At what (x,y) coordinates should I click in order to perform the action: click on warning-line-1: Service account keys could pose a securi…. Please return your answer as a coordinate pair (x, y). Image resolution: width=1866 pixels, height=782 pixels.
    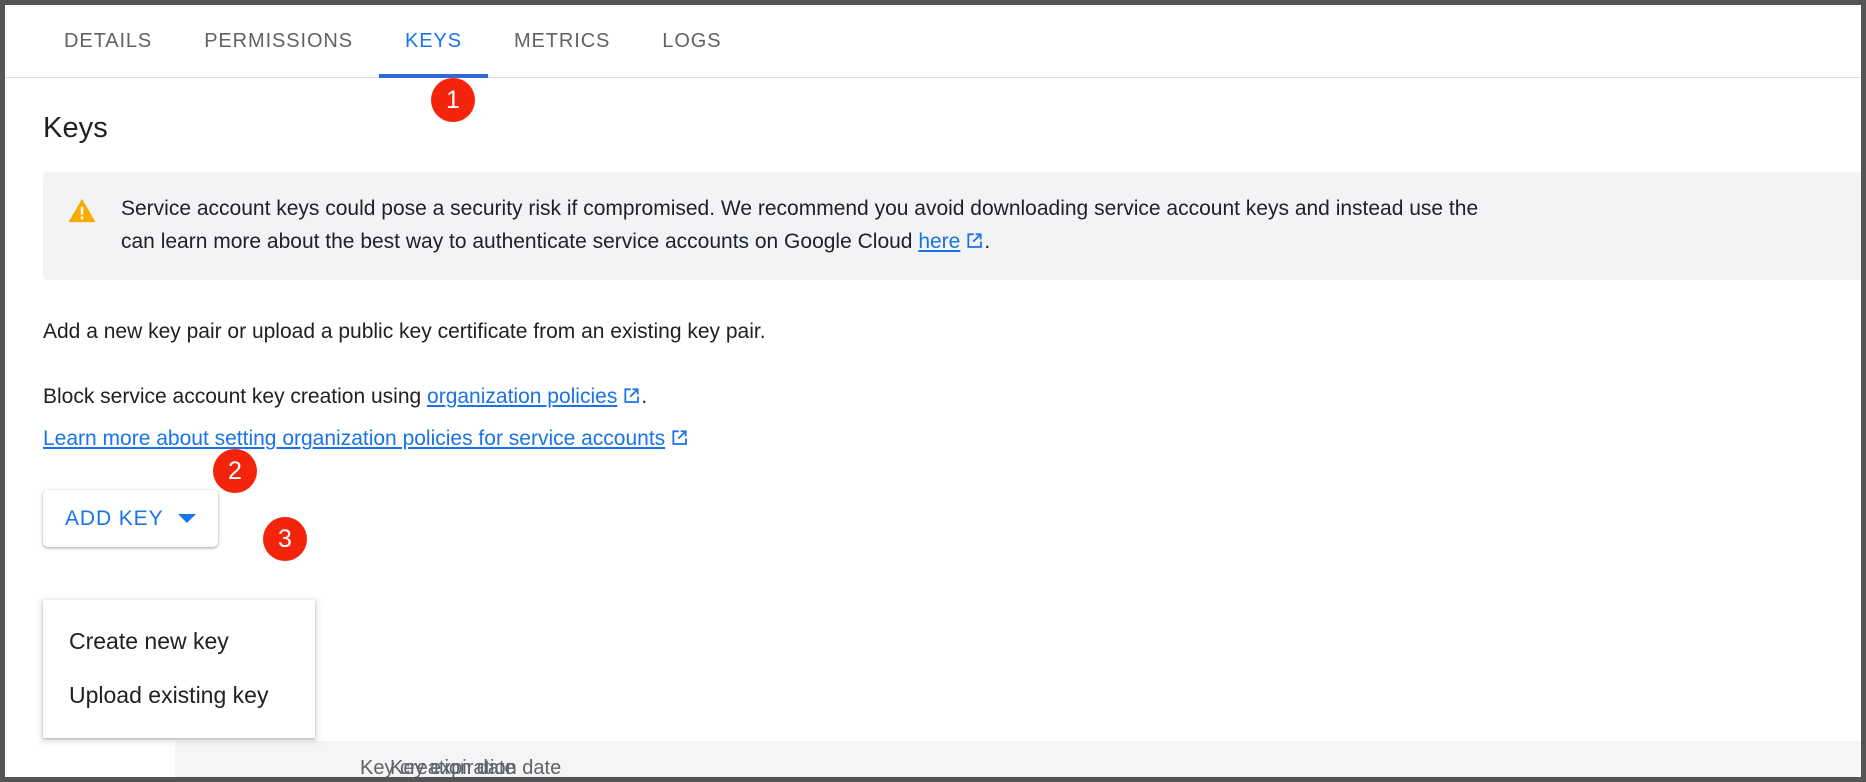
    Looking at the image, I should click on (800, 208).